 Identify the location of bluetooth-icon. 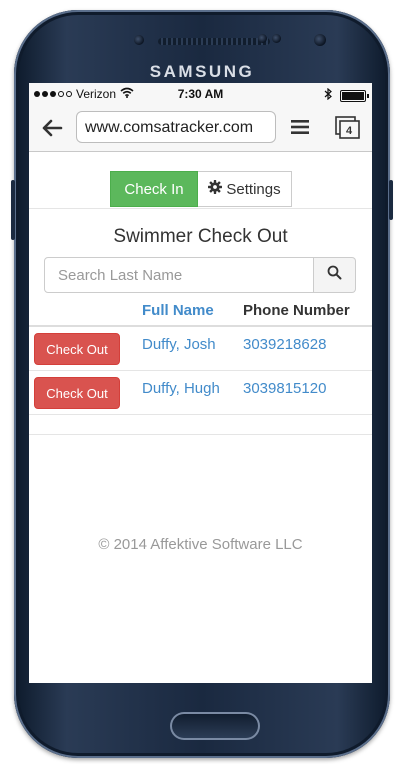
(328, 95).